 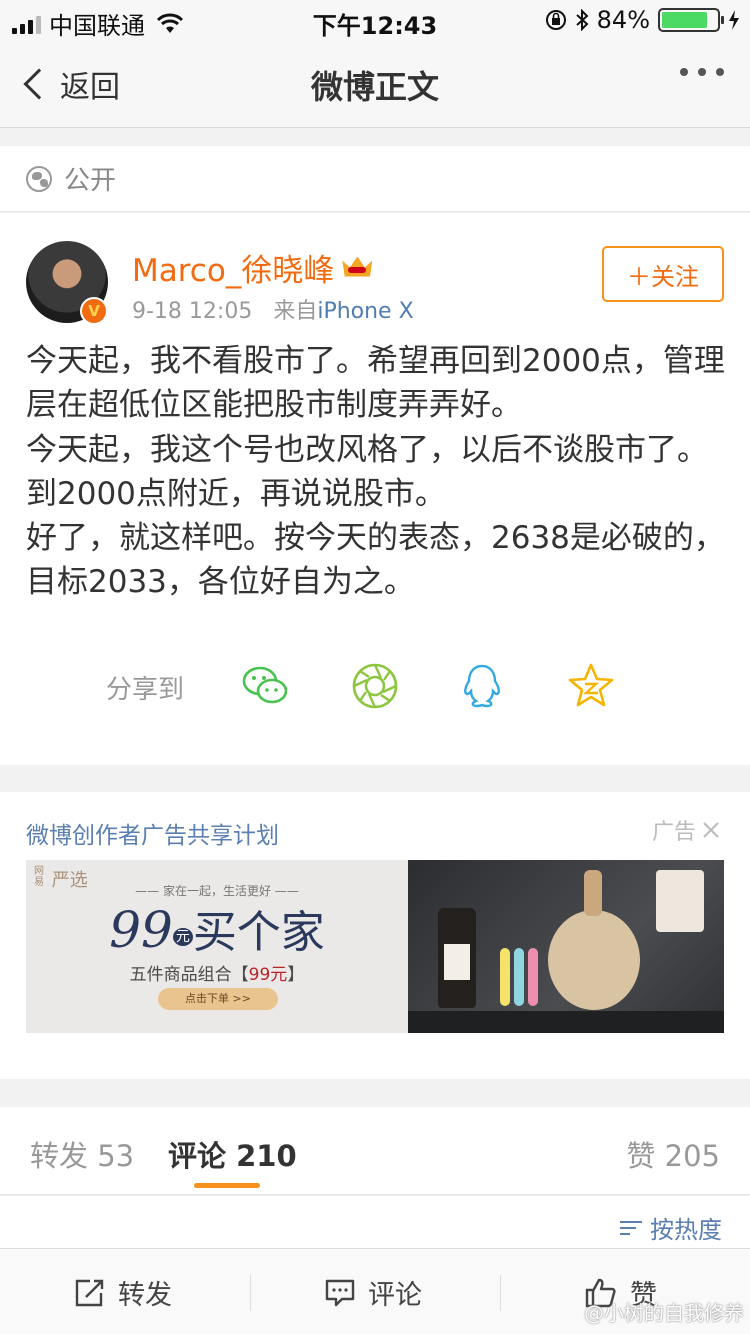 What do you see at coordinates (90, 181) in the screenshot?
I see `visibility-label: 公开` at bounding box center [90, 181].